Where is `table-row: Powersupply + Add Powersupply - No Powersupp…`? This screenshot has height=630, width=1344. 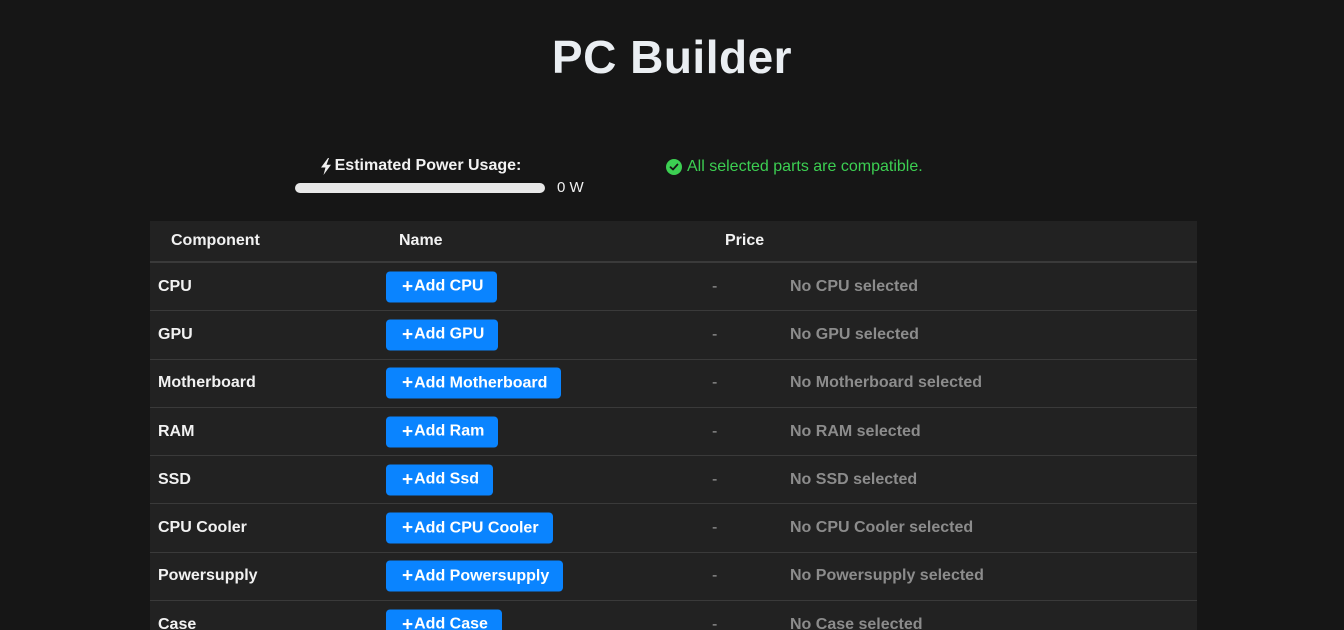
table-row: Powersupply + Add Powersupply - No Powersupp… is located at coordinates (673, 577).